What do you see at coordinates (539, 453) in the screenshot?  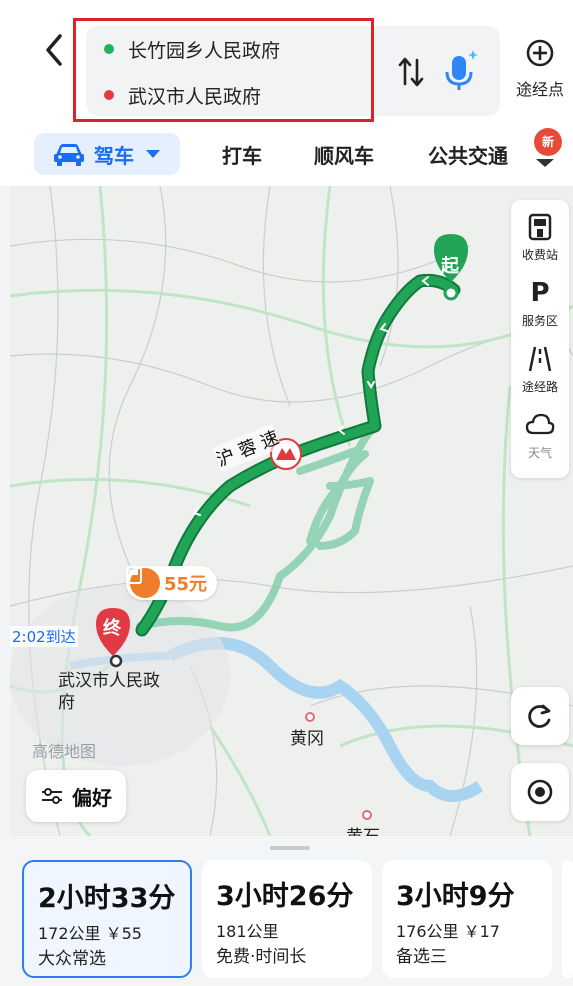 I see `weather-label: 天气` at bounding box center [539, 453].